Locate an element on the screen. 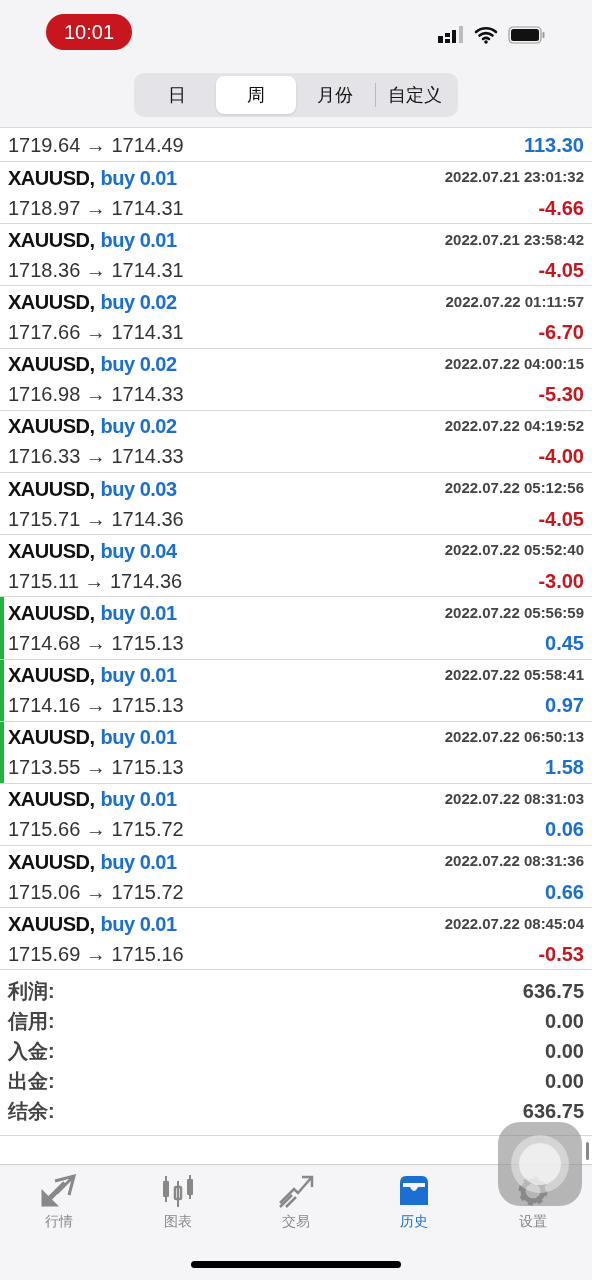 This screenshot has height=1280, width=592. deal-profit: -3.00 is located at coordinates (561, 581).